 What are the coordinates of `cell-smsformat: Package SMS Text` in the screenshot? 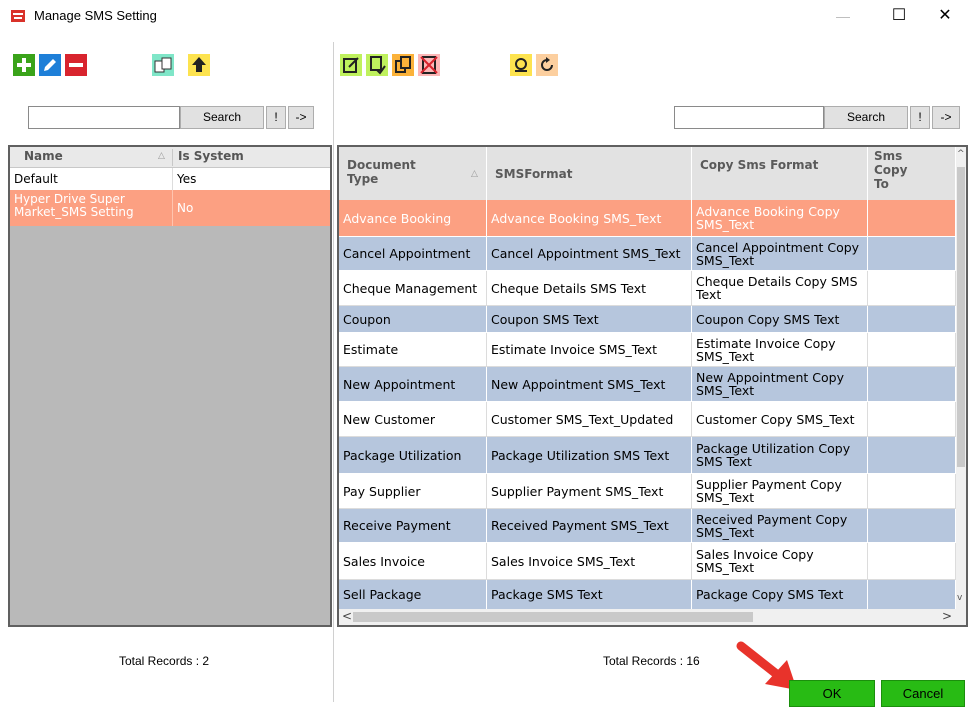 It's located at (589, 595).